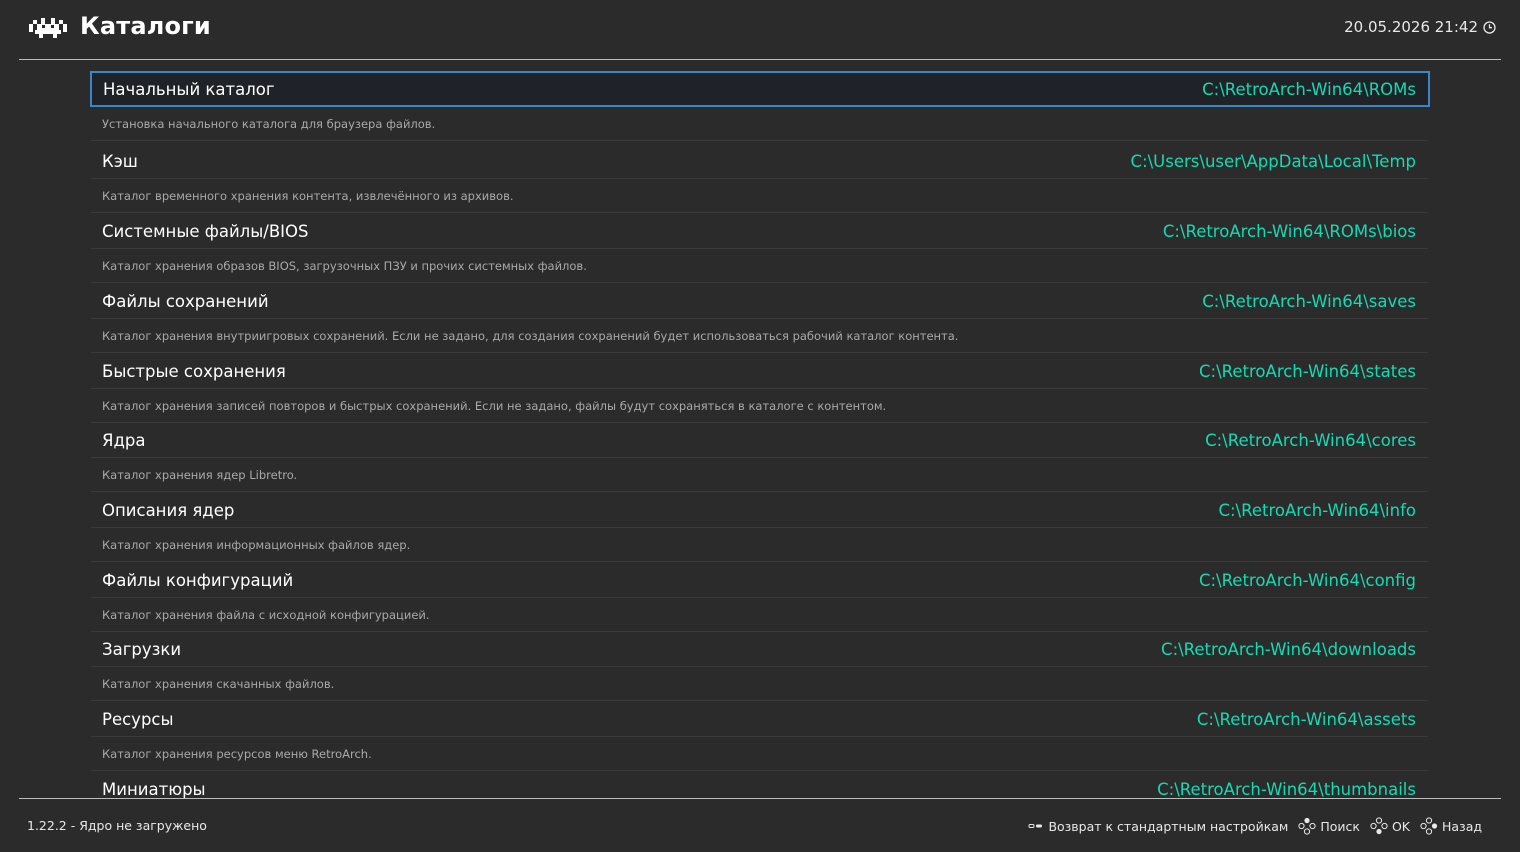 This screenshot has width=1520, height=852. Describe the element at coordinates (145, 26) in the screenshot. I see `page-title: Каталоги` at that location.